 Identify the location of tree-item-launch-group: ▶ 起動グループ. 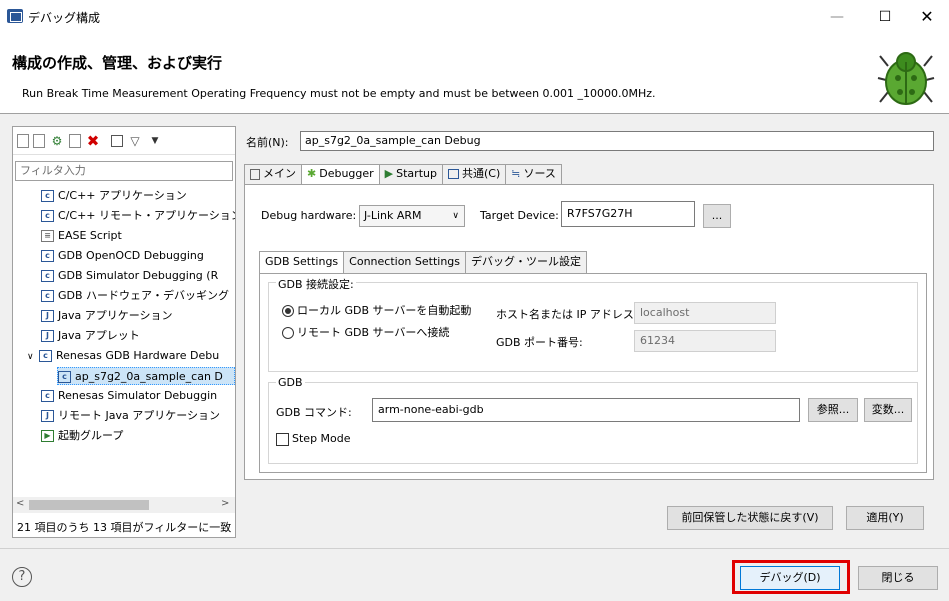
(82, 436).